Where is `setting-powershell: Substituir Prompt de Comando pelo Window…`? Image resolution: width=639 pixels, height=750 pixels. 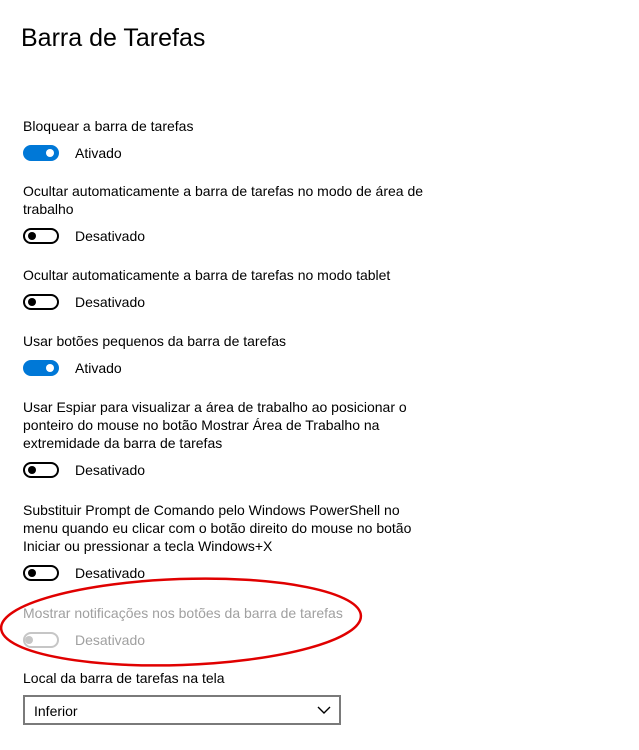 setting-powershell: Substituir Prompt de Comando pelo Window… is located at coordinates (223, 544).